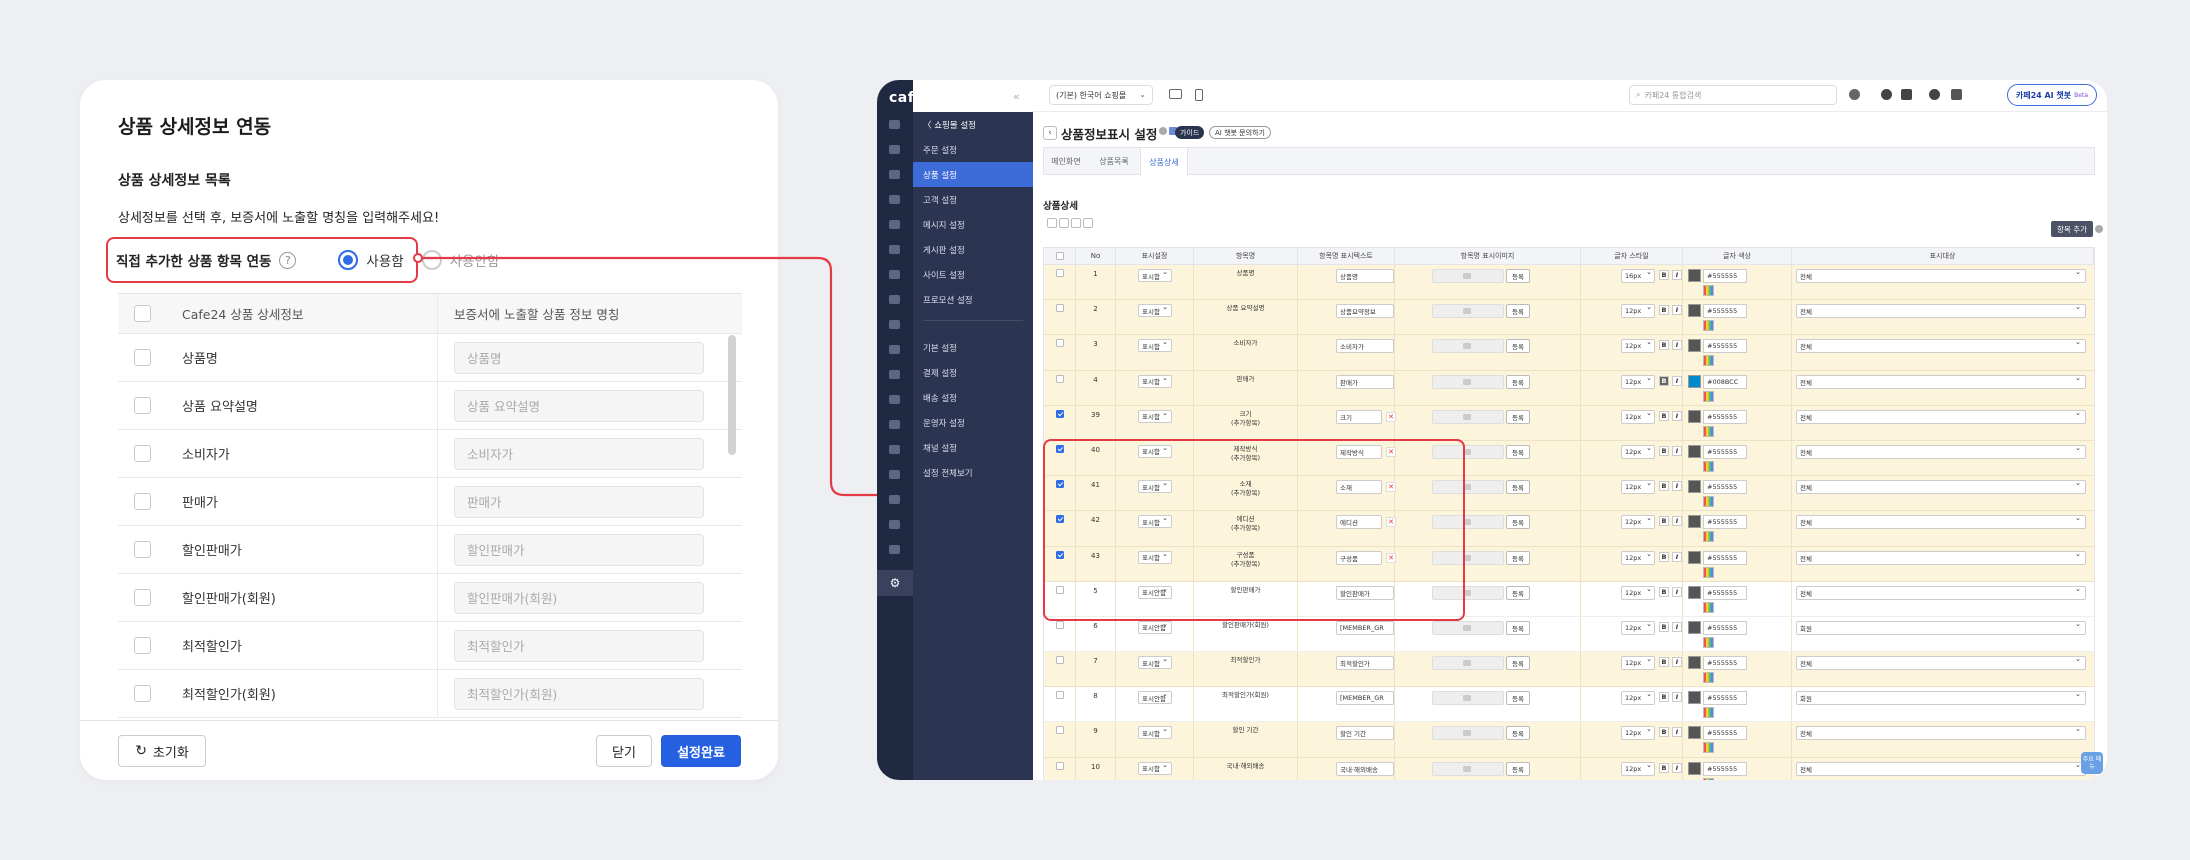  What do you see at coordinates (1175, 94) in the screenshot?
I see `desktop-icon` at bounding box center [1175, 94].